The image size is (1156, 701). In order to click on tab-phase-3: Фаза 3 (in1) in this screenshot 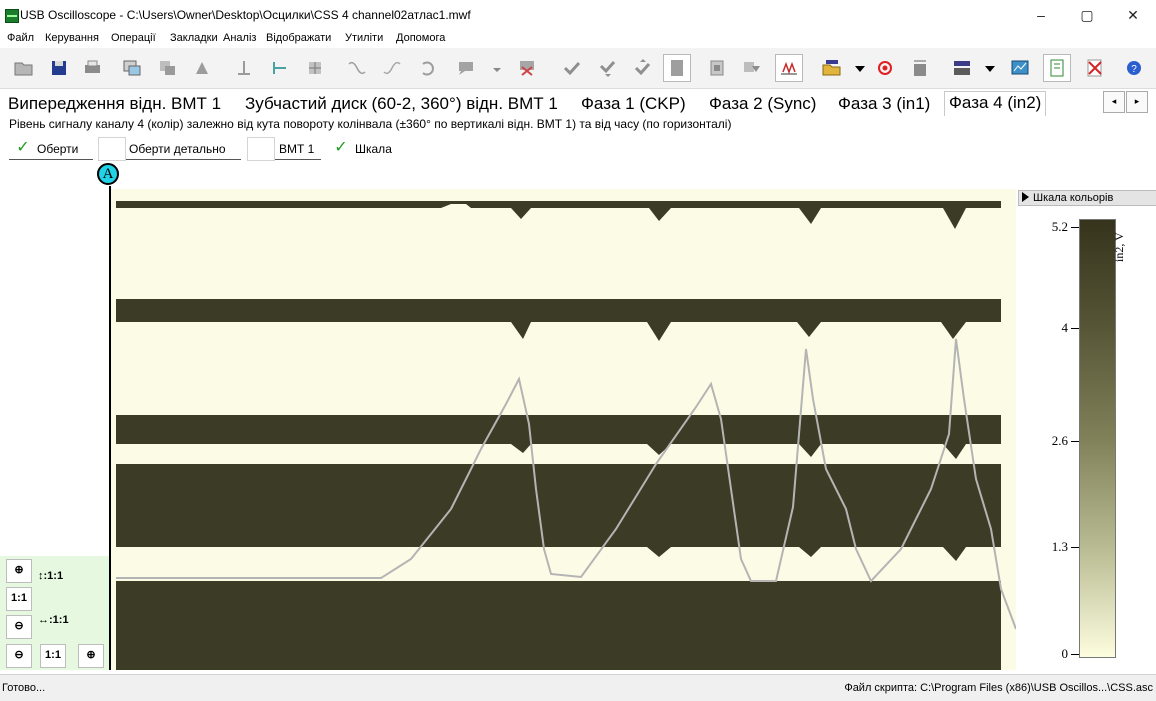, I will do `click(884, 104)`.